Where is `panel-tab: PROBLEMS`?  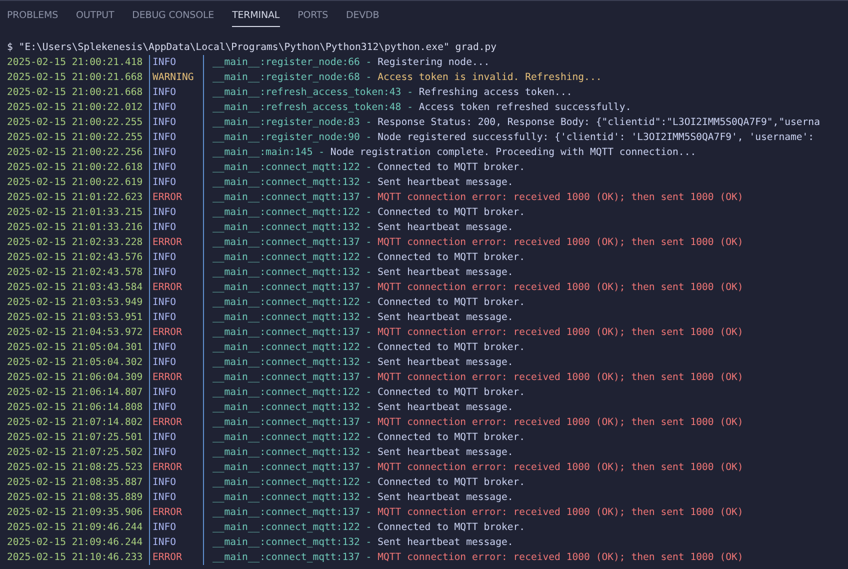
panel-tab: PROBLEMS is located at coordinates (32, 18).